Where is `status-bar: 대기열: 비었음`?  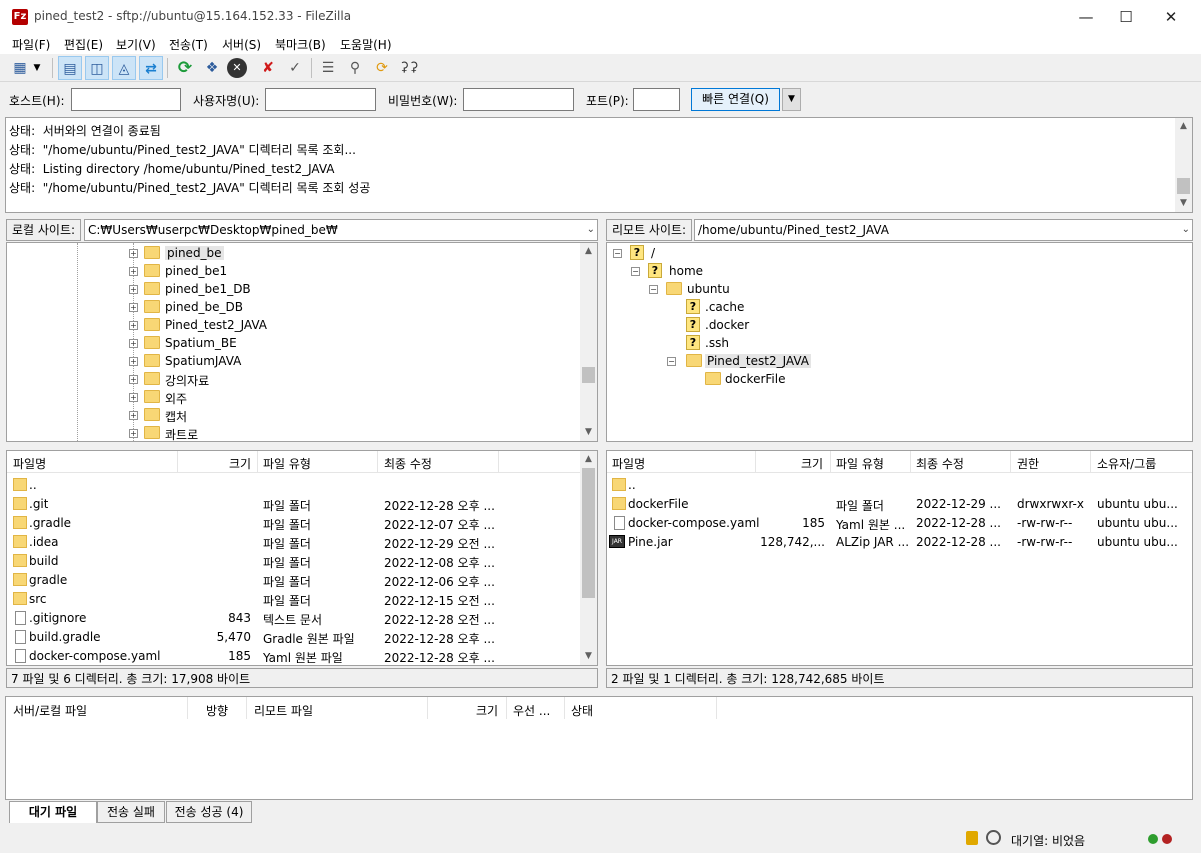 status-bar: 대기열: 비었음 is located at coordinates (600, 839).